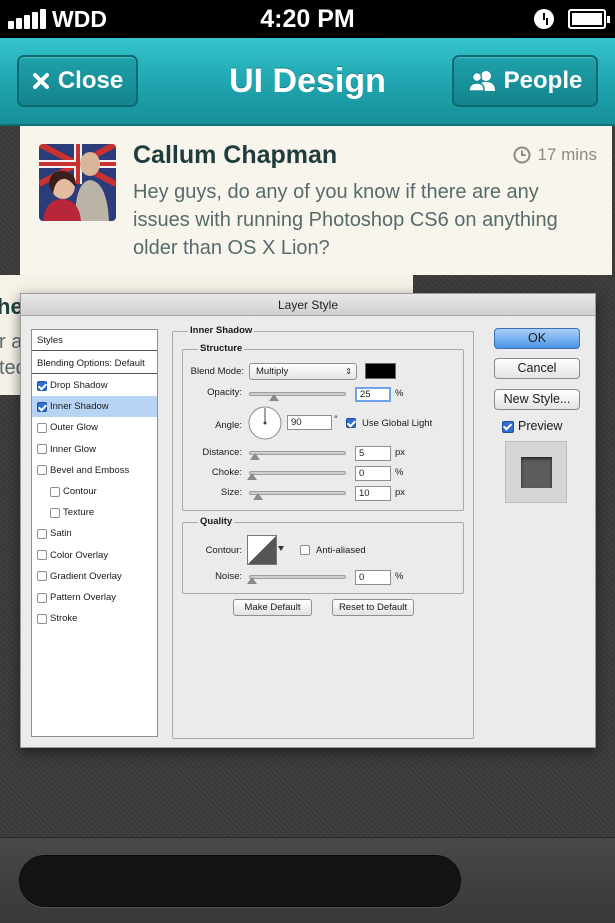 The height and width of the screenshot is (923, 615). I want to click on size-label: Size:, so click(231, 492).